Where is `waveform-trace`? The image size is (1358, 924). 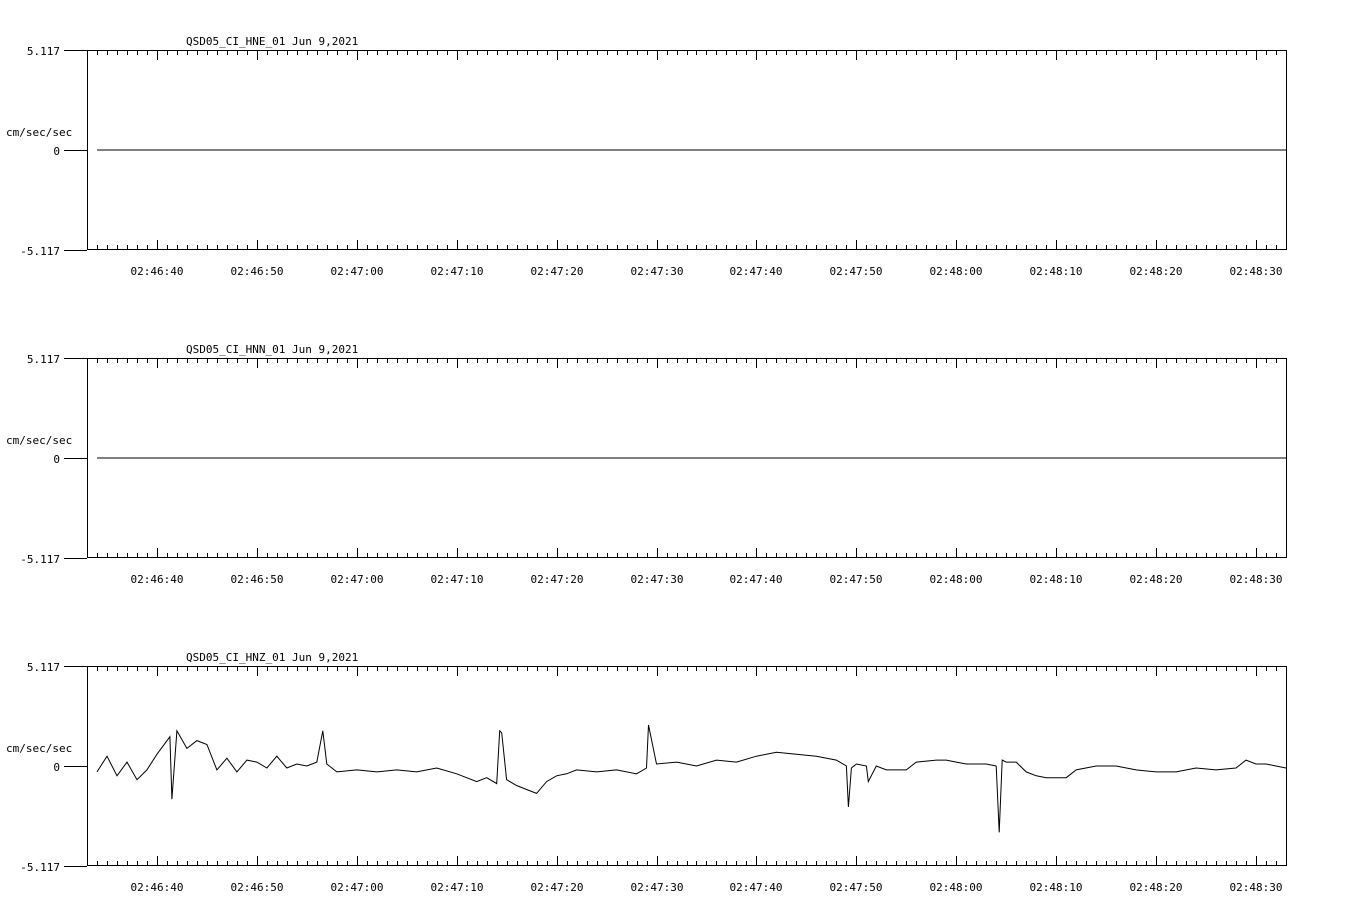
waveform-trace is located at coordinates (691, 778).